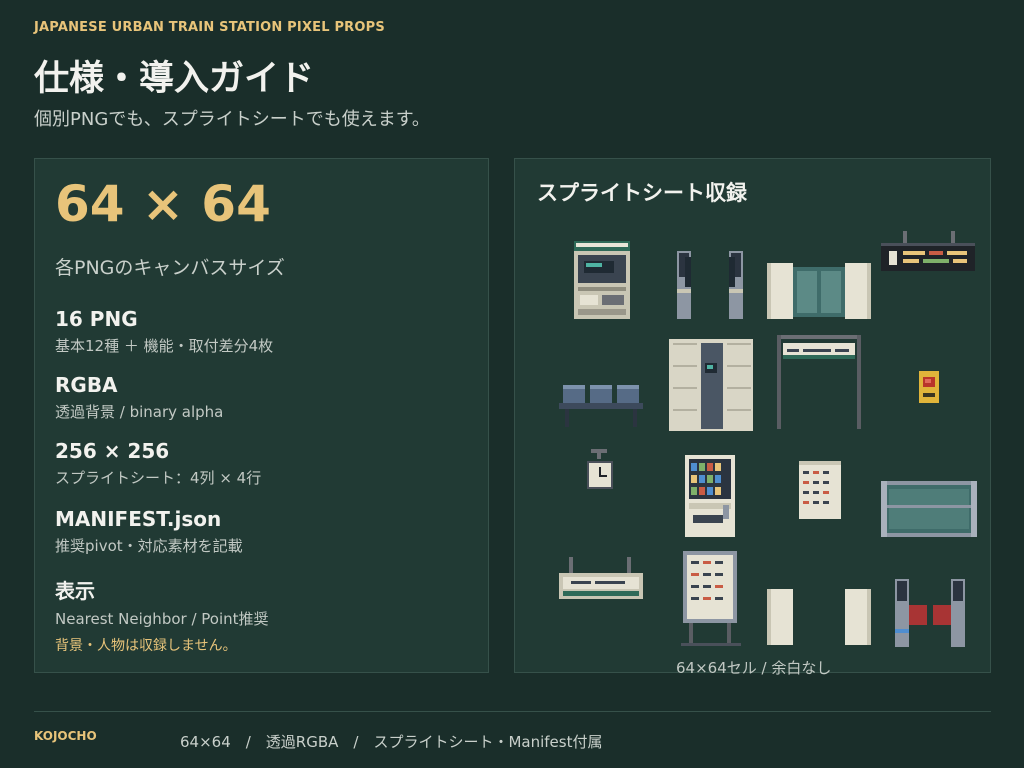 Image resolution: width=1024 pixels, height=768 pixels. What do you see at coordinates (754, 668) in the screenshot?
I see `cell-note: 64×64セル / 余白なし` at bounding box center [754, 668].